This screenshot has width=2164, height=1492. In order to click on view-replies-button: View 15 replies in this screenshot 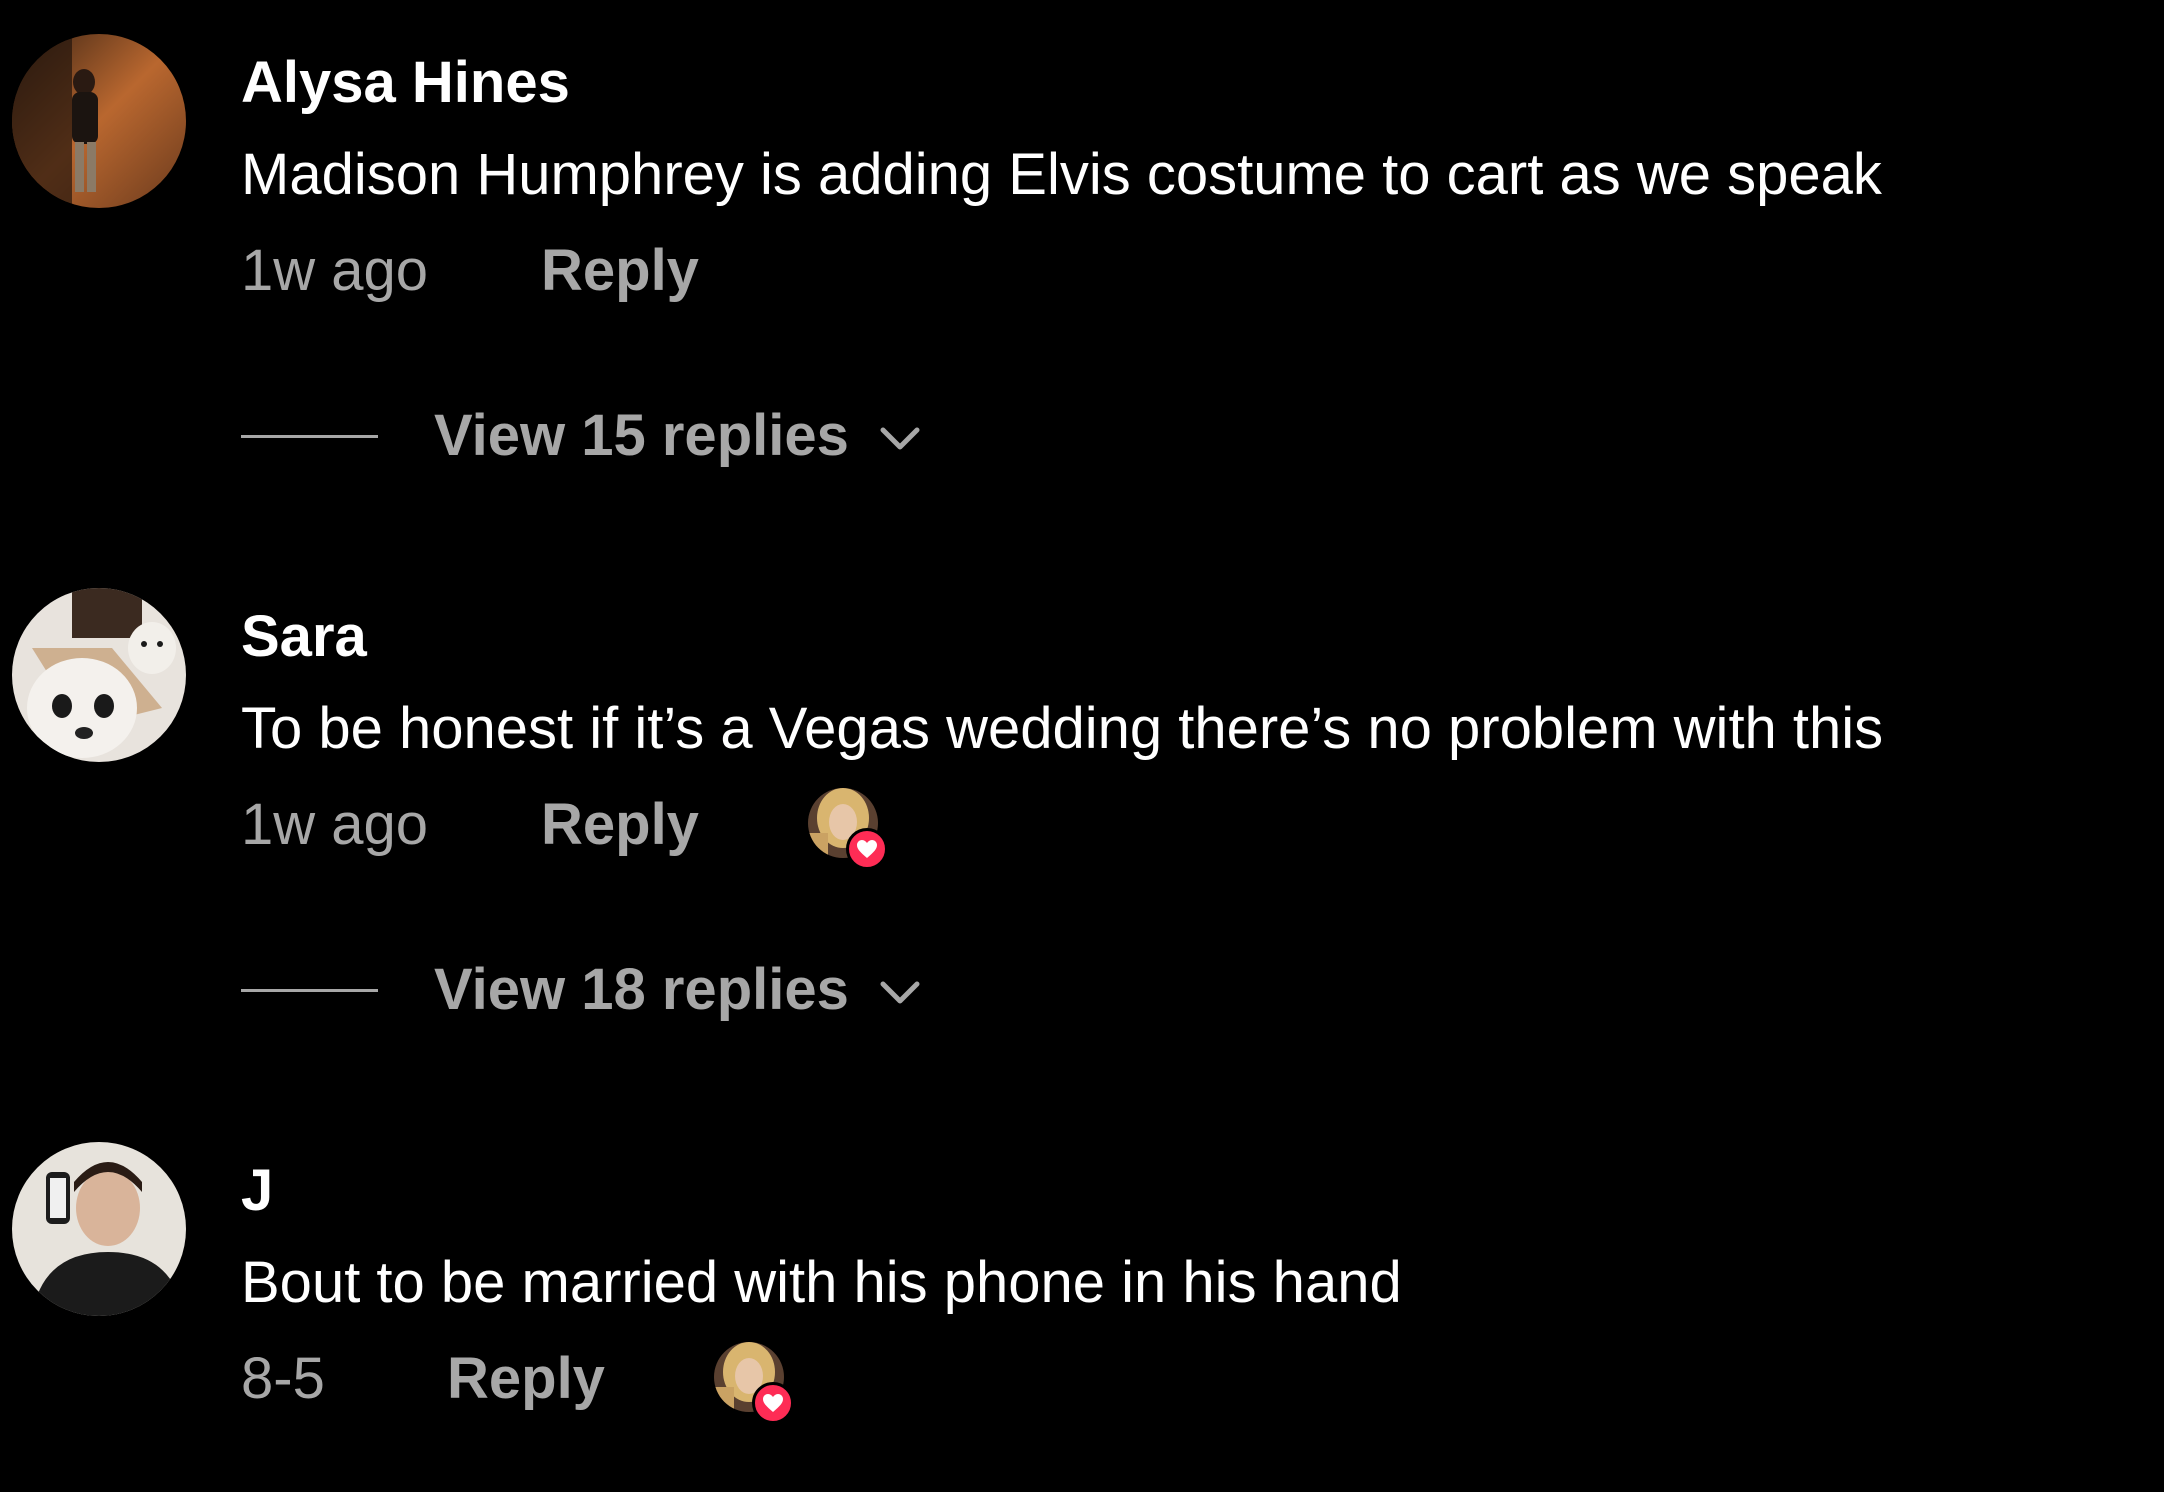, I will do `click(581, 436)`.